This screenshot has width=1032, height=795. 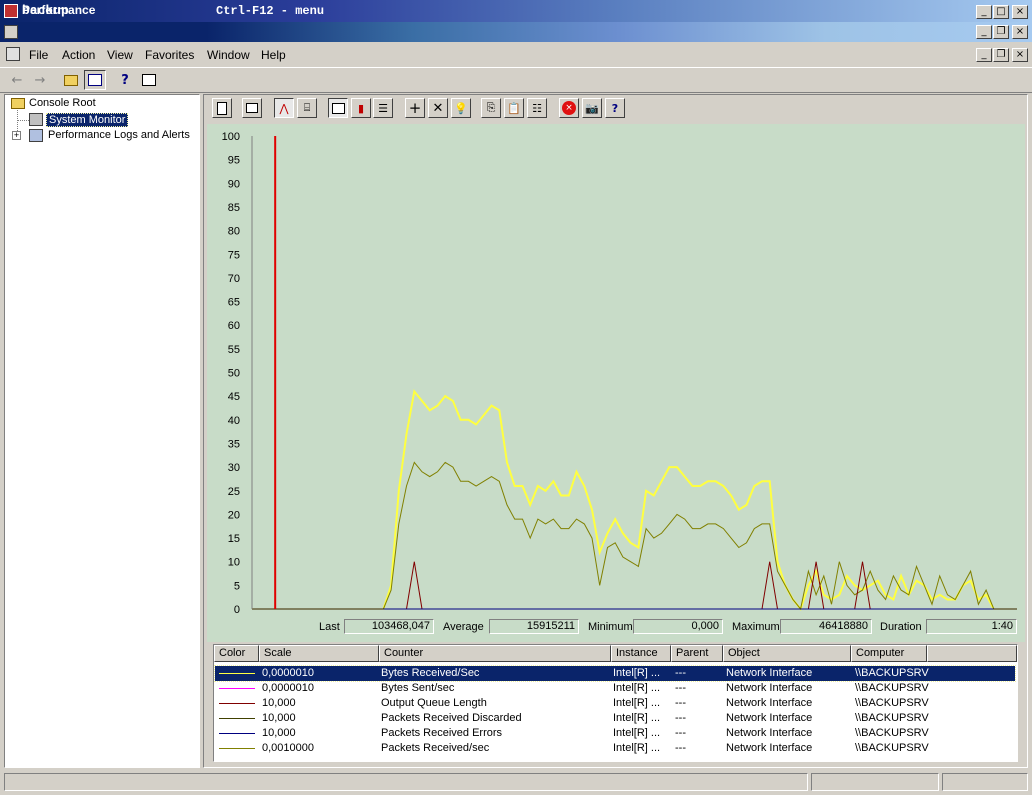 I want to click on legend-header-scale: Scale, so click(x=319, y=653).